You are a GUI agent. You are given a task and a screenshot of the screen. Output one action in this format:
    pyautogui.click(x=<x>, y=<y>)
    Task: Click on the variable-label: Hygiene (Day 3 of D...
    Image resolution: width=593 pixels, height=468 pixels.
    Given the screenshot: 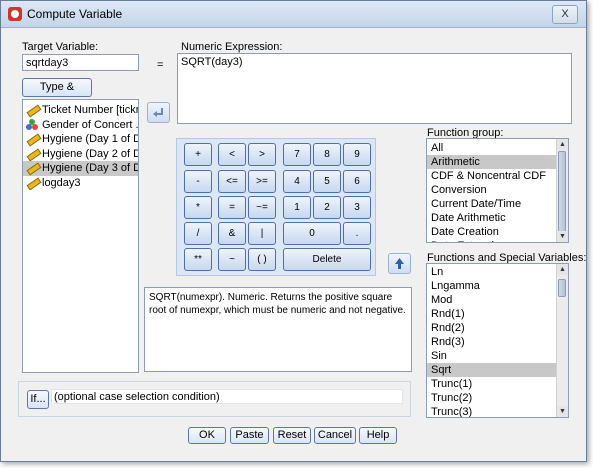 What is the action you would take?
    pyautogui.click(x=90, y=168)
    